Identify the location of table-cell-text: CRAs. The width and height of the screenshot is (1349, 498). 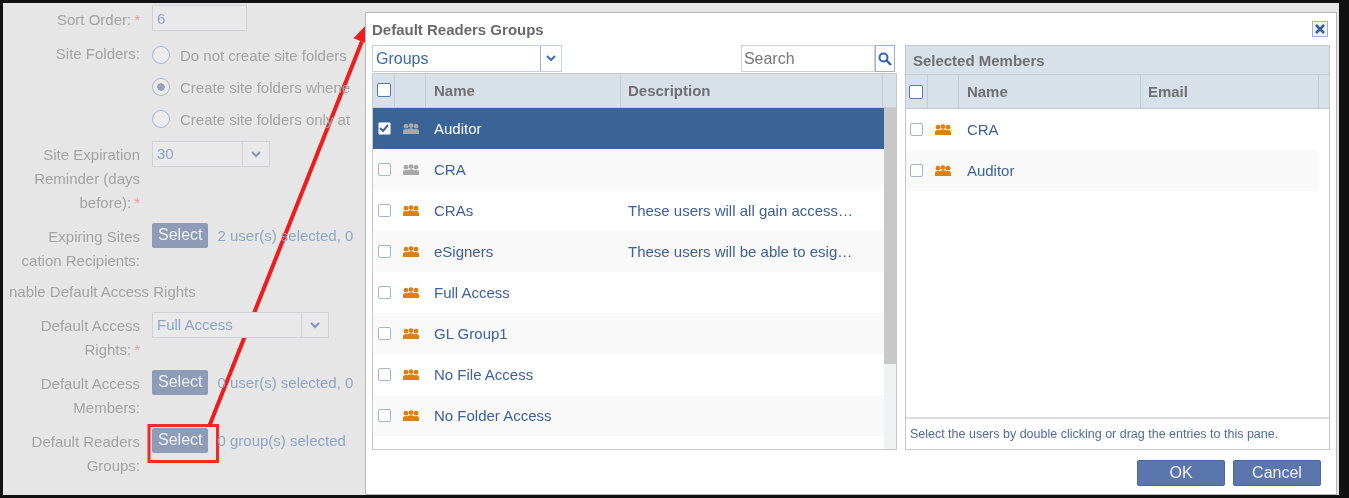
(454, 210).